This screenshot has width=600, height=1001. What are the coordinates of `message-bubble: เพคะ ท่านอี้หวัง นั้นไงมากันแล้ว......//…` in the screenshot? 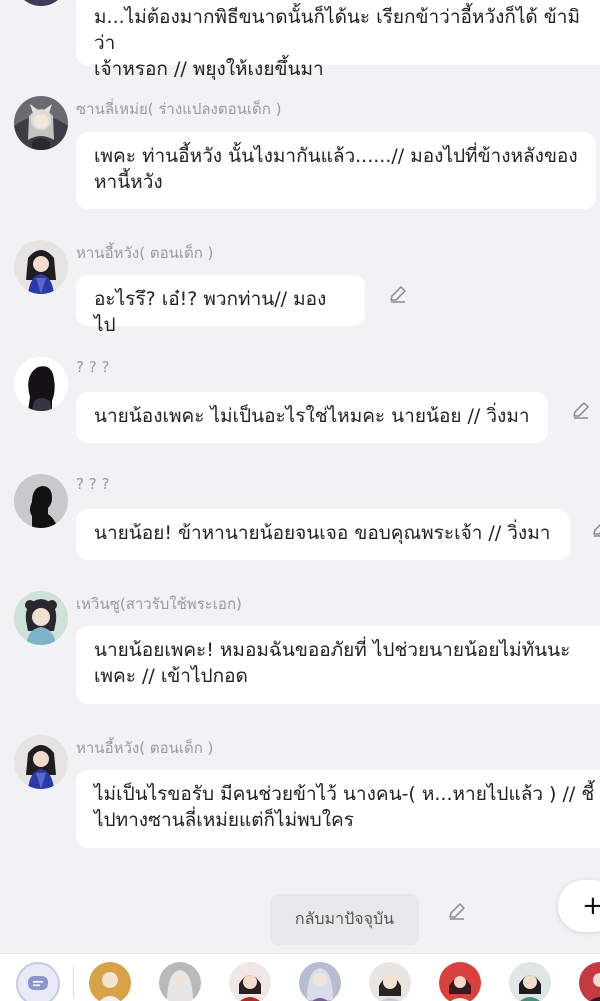 It's located at (336, 170).